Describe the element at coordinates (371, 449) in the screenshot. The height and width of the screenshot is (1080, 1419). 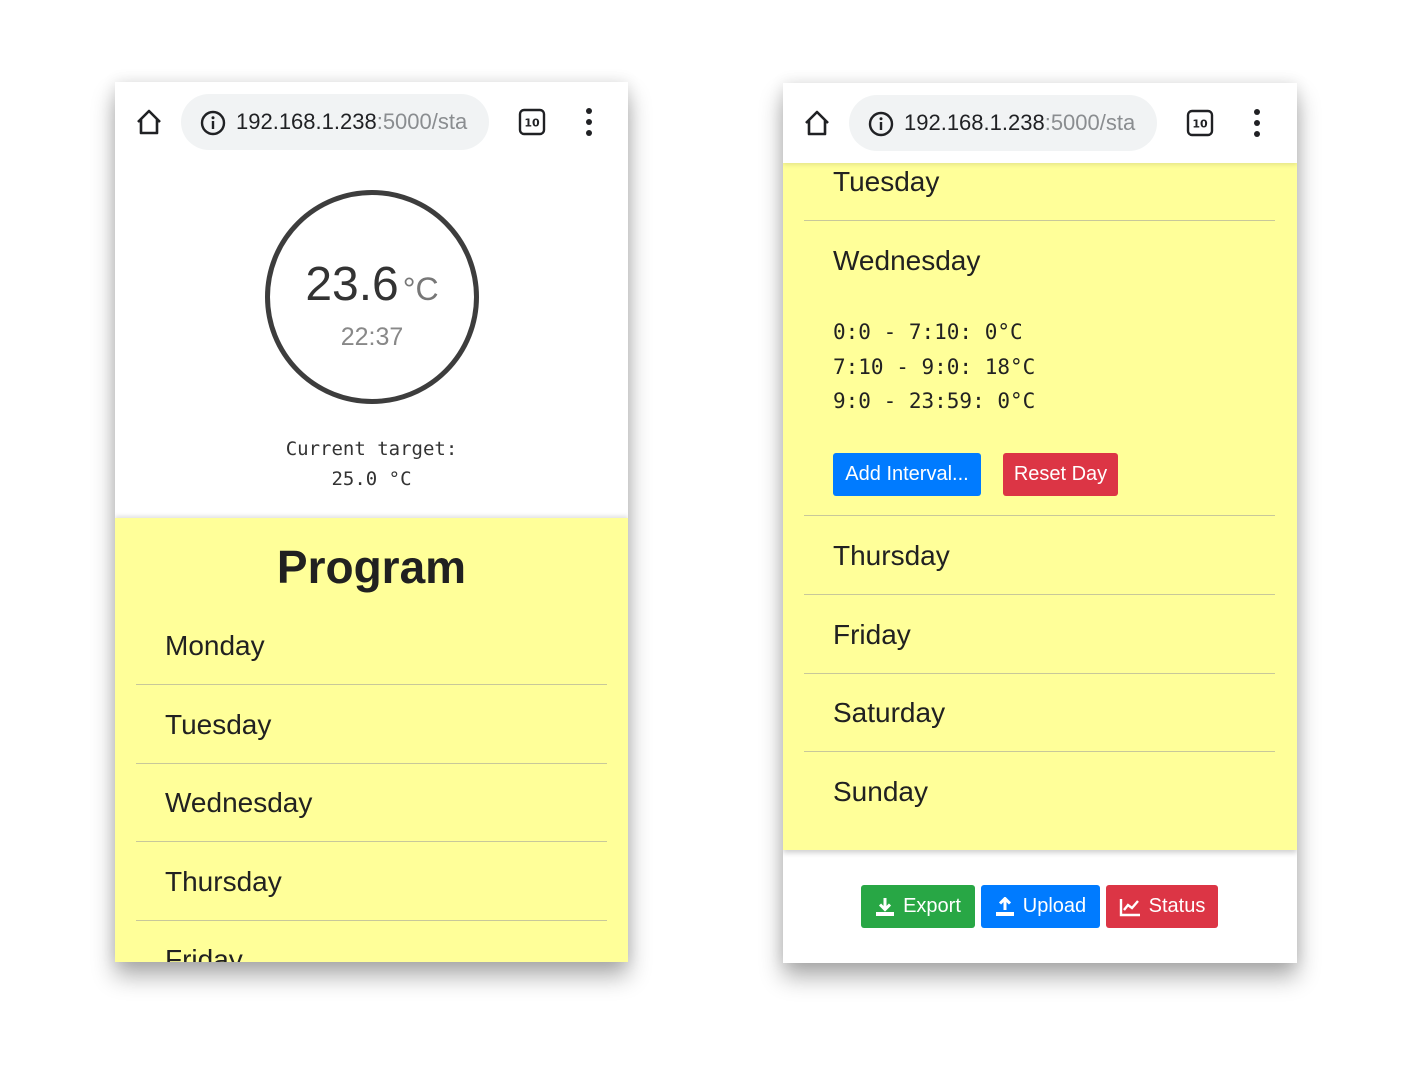
I see `target-label: Current target:` at that location.